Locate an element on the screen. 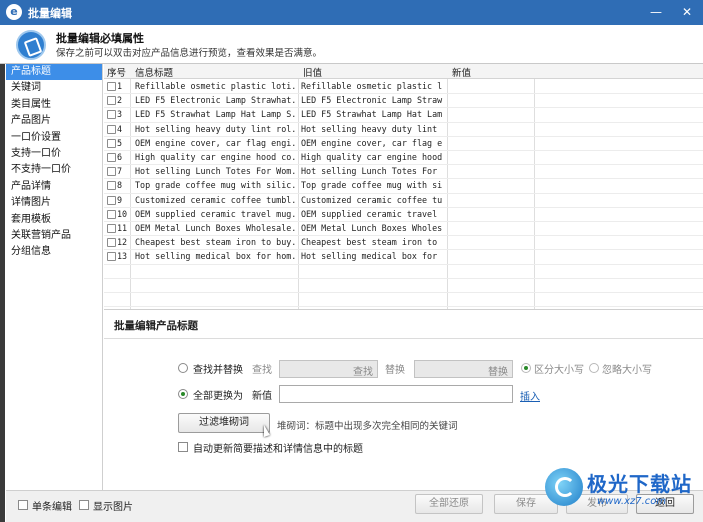 The width and height of the screenshot is (703, 522). case-sensitive-radio is located at coordinates (526, 368).